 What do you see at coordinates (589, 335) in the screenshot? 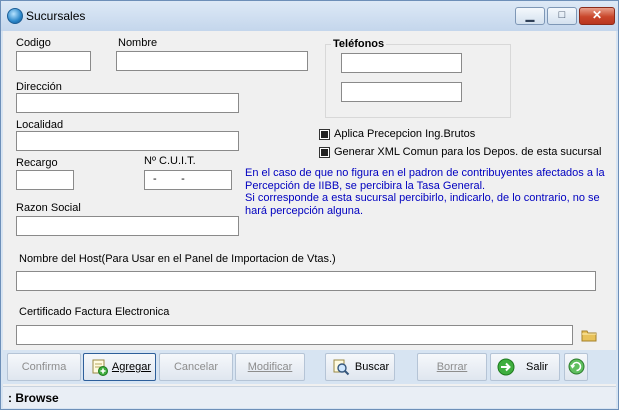
I see `folder-icon` at bounding box center [589, 335].